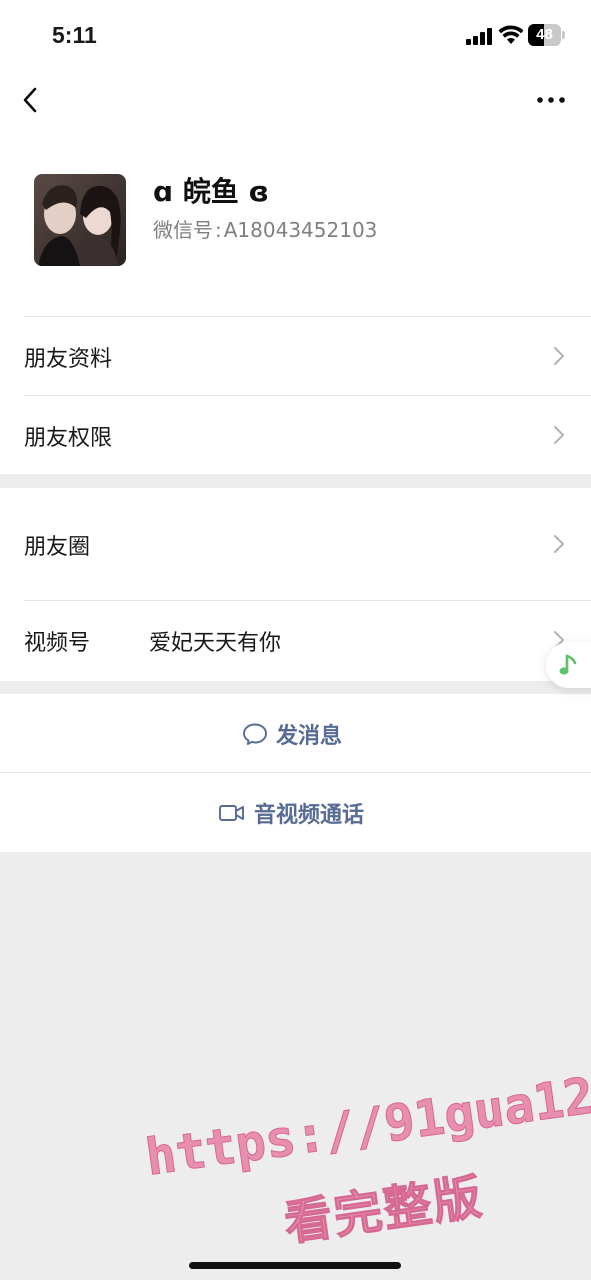 This screenshot has height=1280, width=591. Describe the element at coordinates (480, 36) in the screenshot. I see `cellular-signal-icon` at that location.